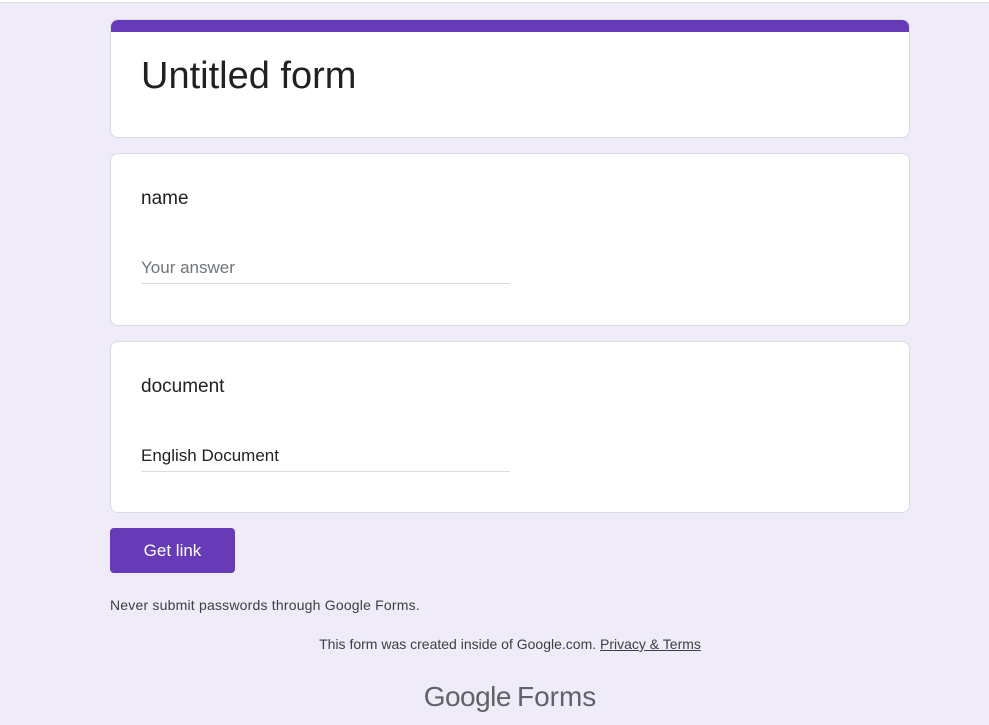 This screenshot has width=989, height=725. Describe the element at coordinates (249, 76) in the screenshot. I see `form-title: Untitled form` at that location.